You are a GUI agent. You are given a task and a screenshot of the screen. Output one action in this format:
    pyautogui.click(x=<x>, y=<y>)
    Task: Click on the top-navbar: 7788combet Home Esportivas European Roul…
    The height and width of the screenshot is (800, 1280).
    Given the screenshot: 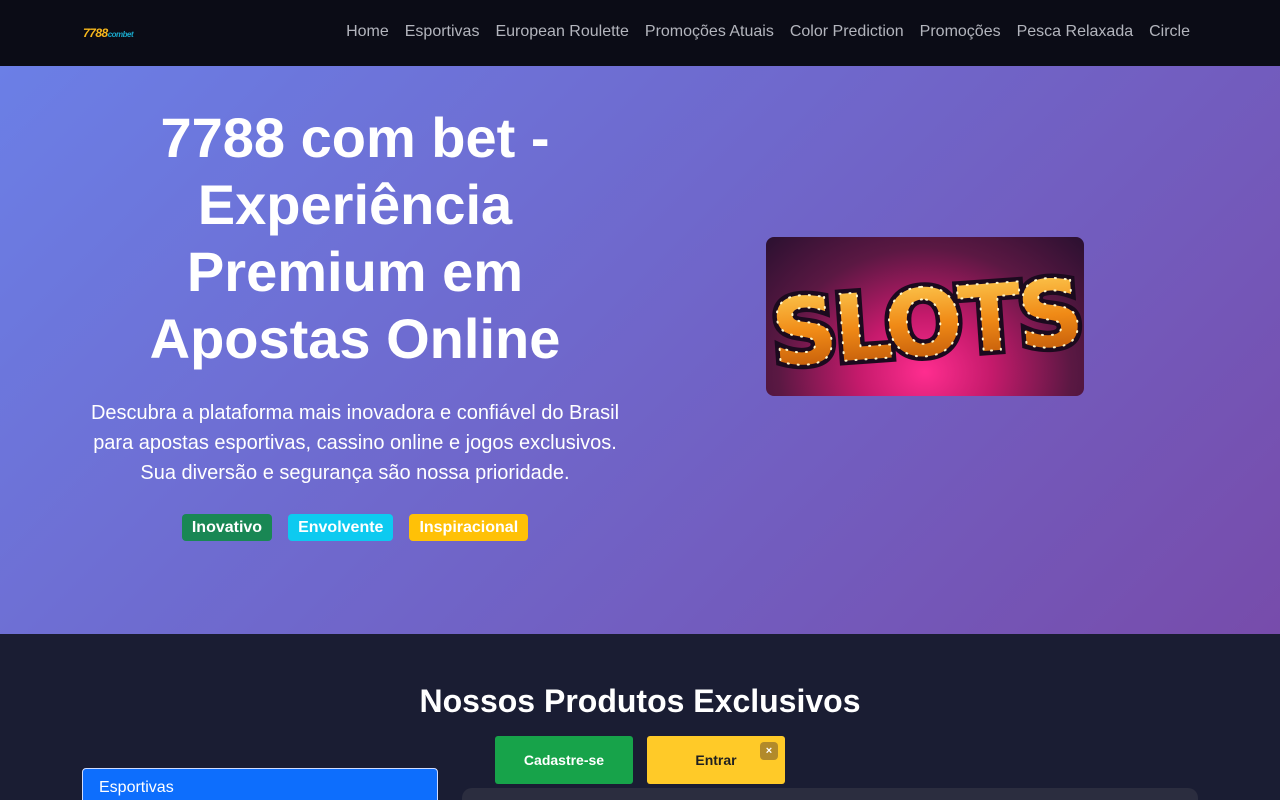 What is the action you would take?
    pyautogui.click(x=640, y=33)
    